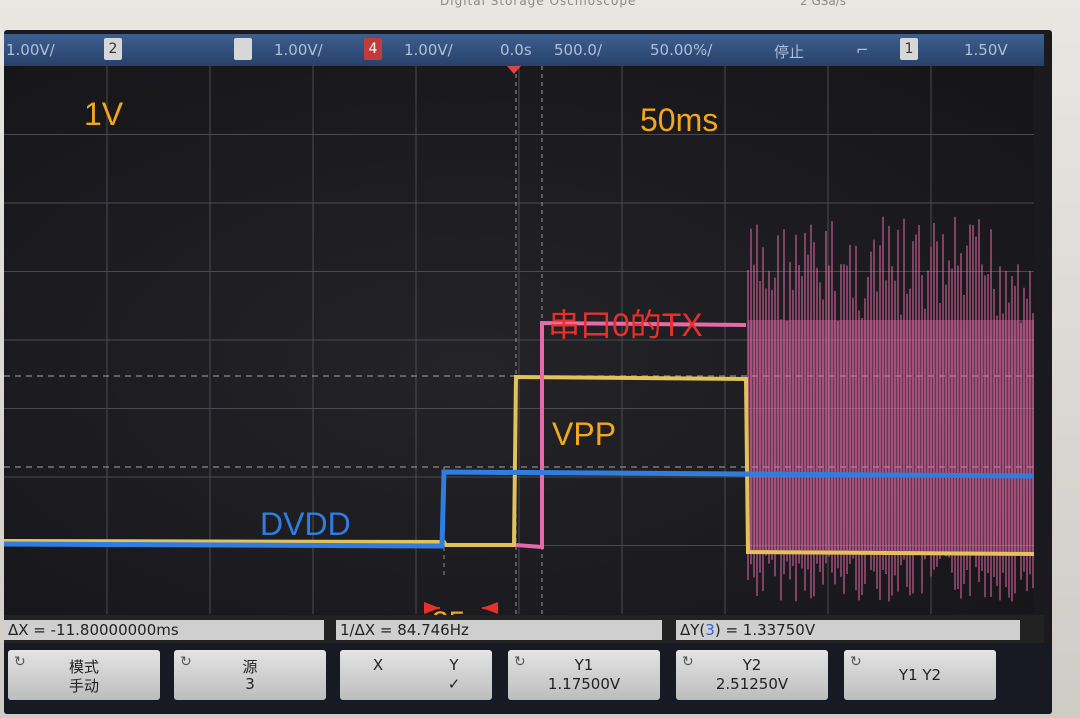 The image size is (1080, 718). What do you see at coordinates (499, 630) in the screenshot?
I see `inv-delta-x-readout: 1/ΔX = 84.746Hz` at bounding box center [499, 630].